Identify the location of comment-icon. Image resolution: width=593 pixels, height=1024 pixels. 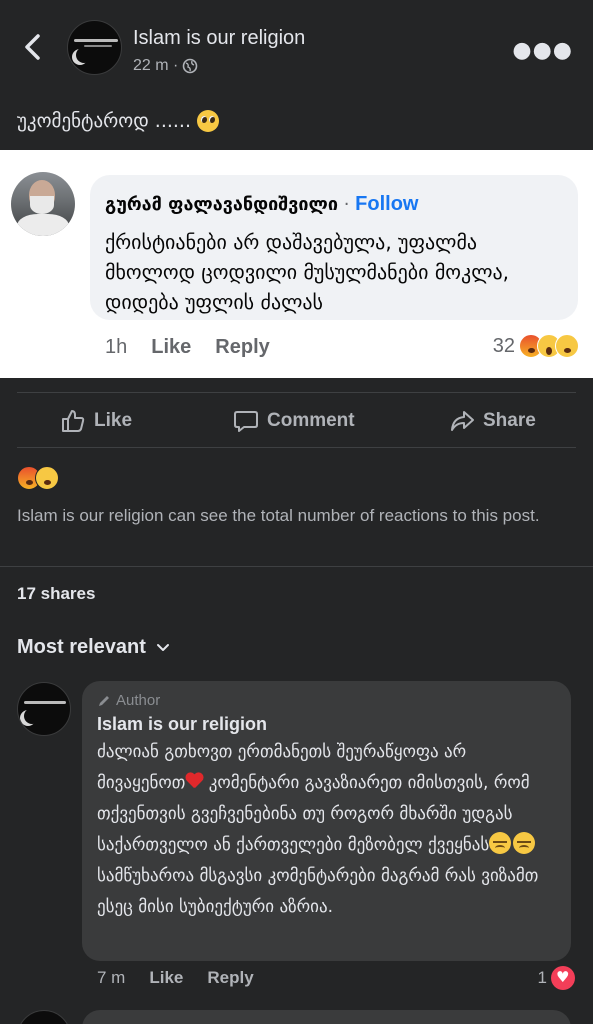
(246, 421).